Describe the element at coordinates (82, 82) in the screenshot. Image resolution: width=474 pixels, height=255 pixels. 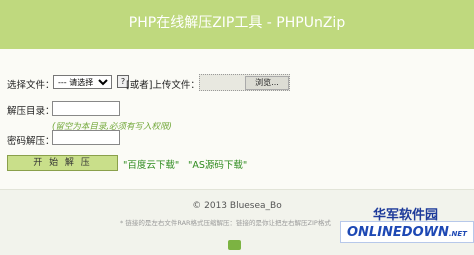
I see `file-select: --- 请选择 ---` at that location.